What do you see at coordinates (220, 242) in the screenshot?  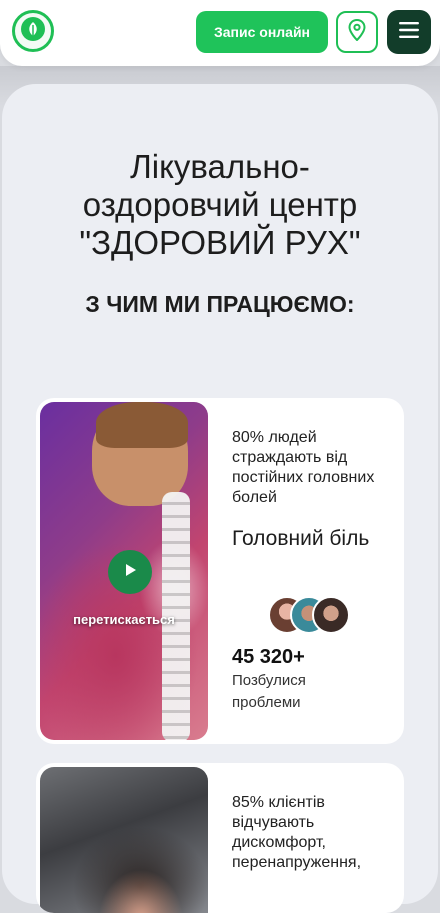 I see `title-line-3: "ЗДОРОВИЙ РУХ"` at bounding box center [220, 242].